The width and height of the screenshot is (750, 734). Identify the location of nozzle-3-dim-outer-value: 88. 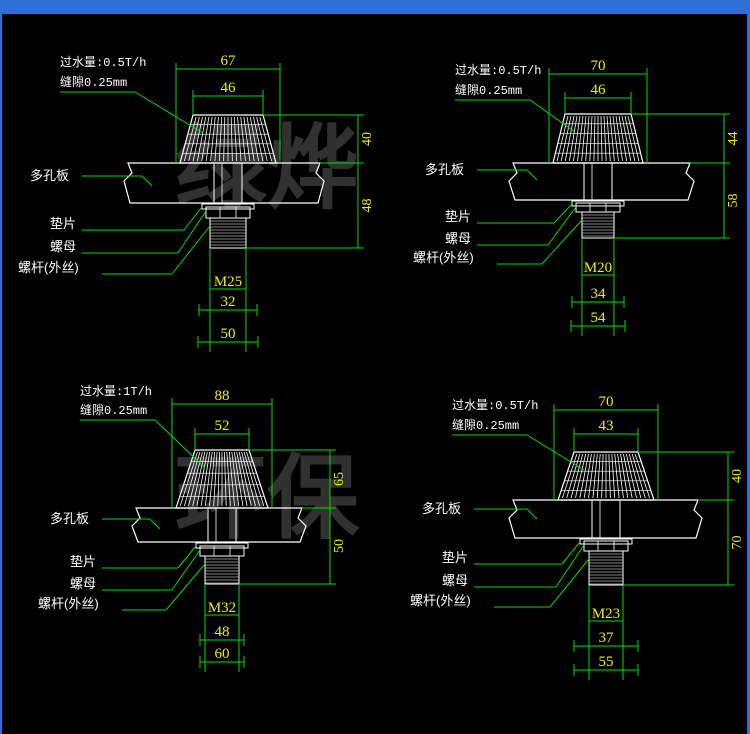
(222, 396).